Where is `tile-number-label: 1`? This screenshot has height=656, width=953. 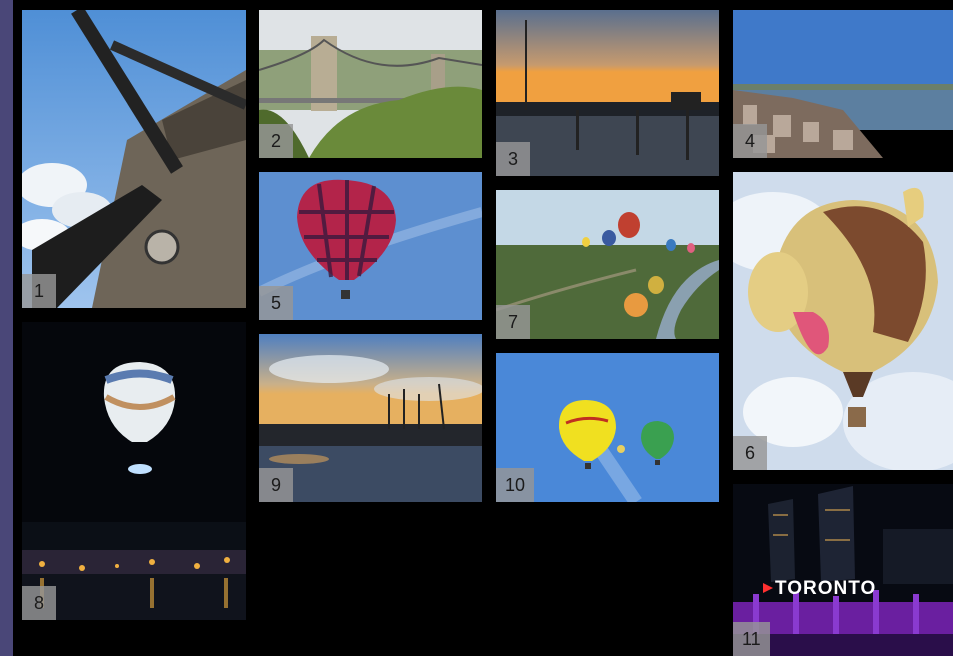 tile-number-label: 1 is located at coordinates (39, 291).